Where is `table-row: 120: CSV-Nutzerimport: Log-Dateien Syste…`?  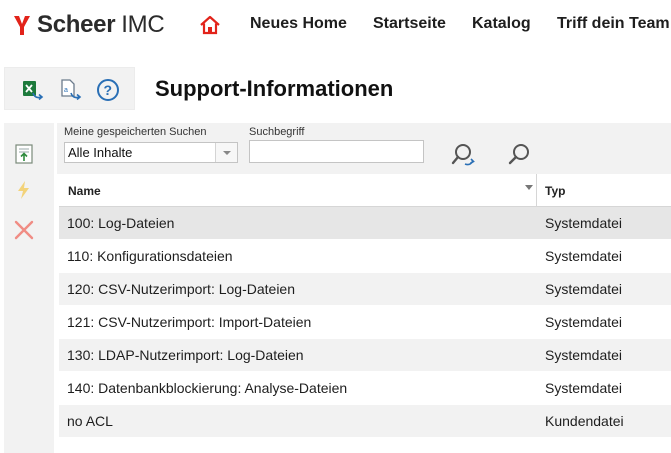 table-row: 120: CSV-Nutzerimport: Log-Dateien Syste… is located at coordinates (365, 289).